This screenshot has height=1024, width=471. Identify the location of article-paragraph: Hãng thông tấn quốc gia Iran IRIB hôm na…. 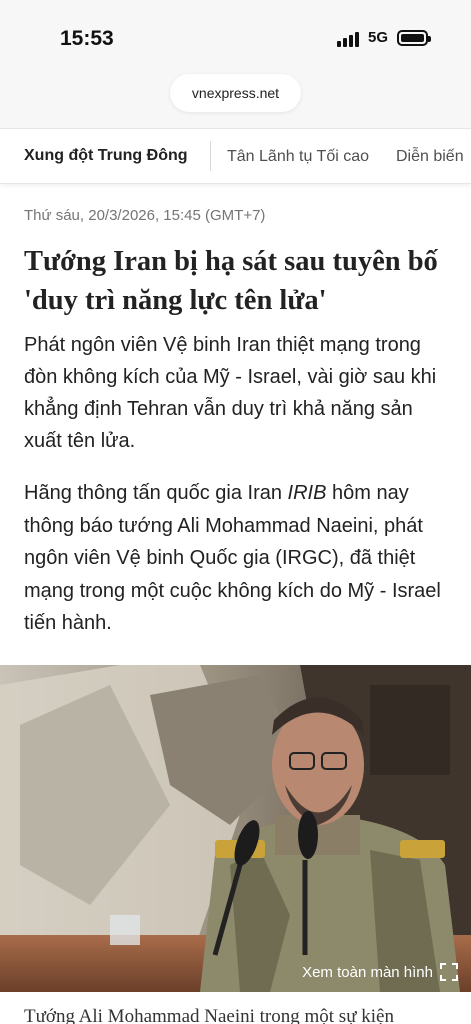
(232, 558).